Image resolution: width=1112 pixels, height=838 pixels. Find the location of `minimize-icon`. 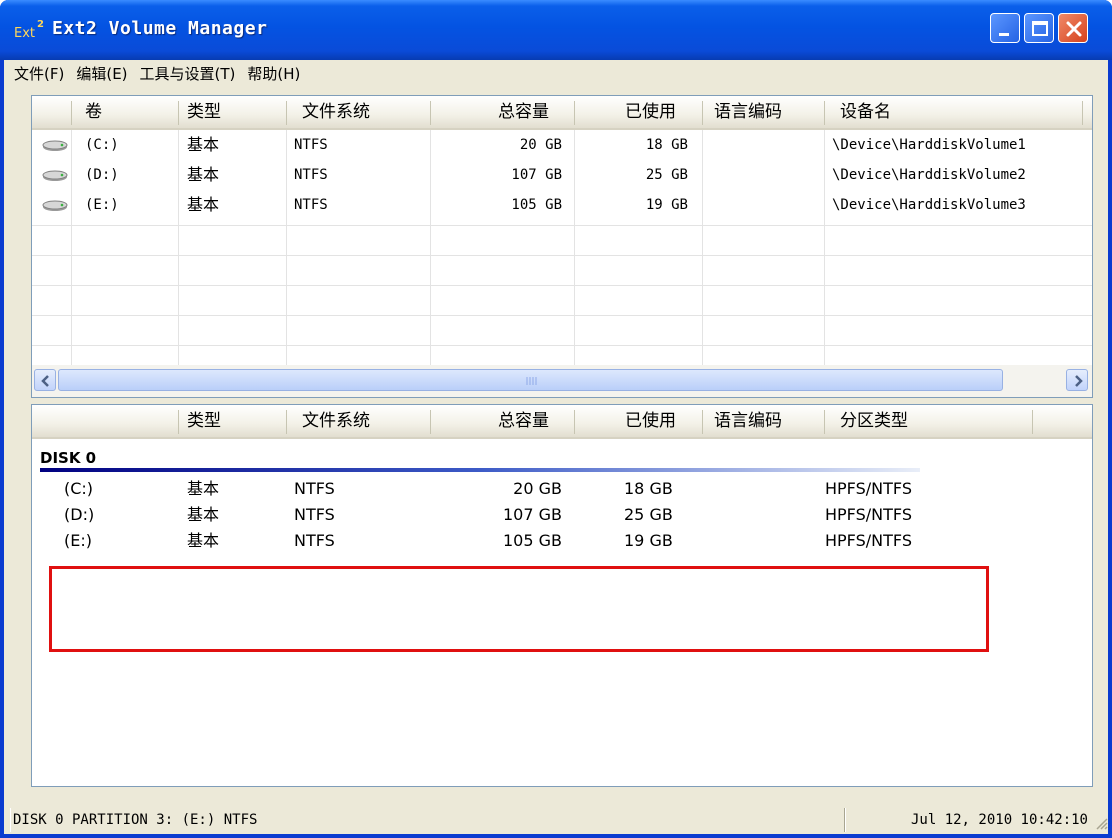

minimize-icon is located at coordinates (1004, 34).